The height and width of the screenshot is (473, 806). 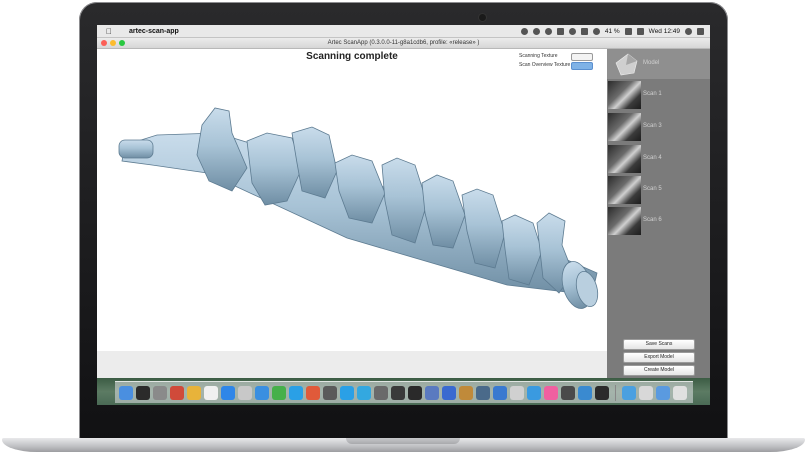 What do you see at coordinates (664, 31) in the screenshot?
I see `menubar-clock: Wed 12:49` at bounding box center [664, 31].